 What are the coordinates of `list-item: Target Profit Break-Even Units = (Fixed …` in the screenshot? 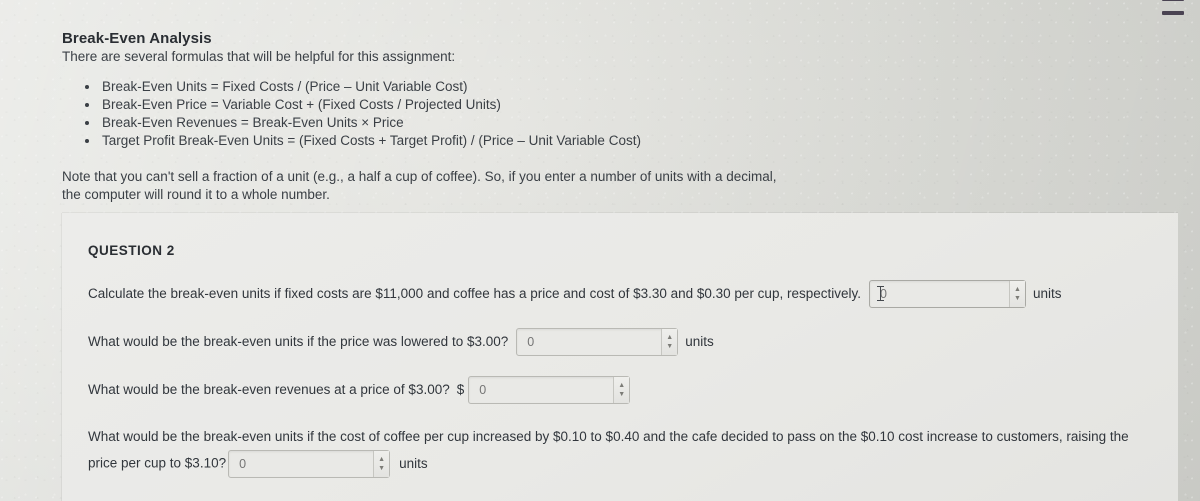 It's located at (581, 141).